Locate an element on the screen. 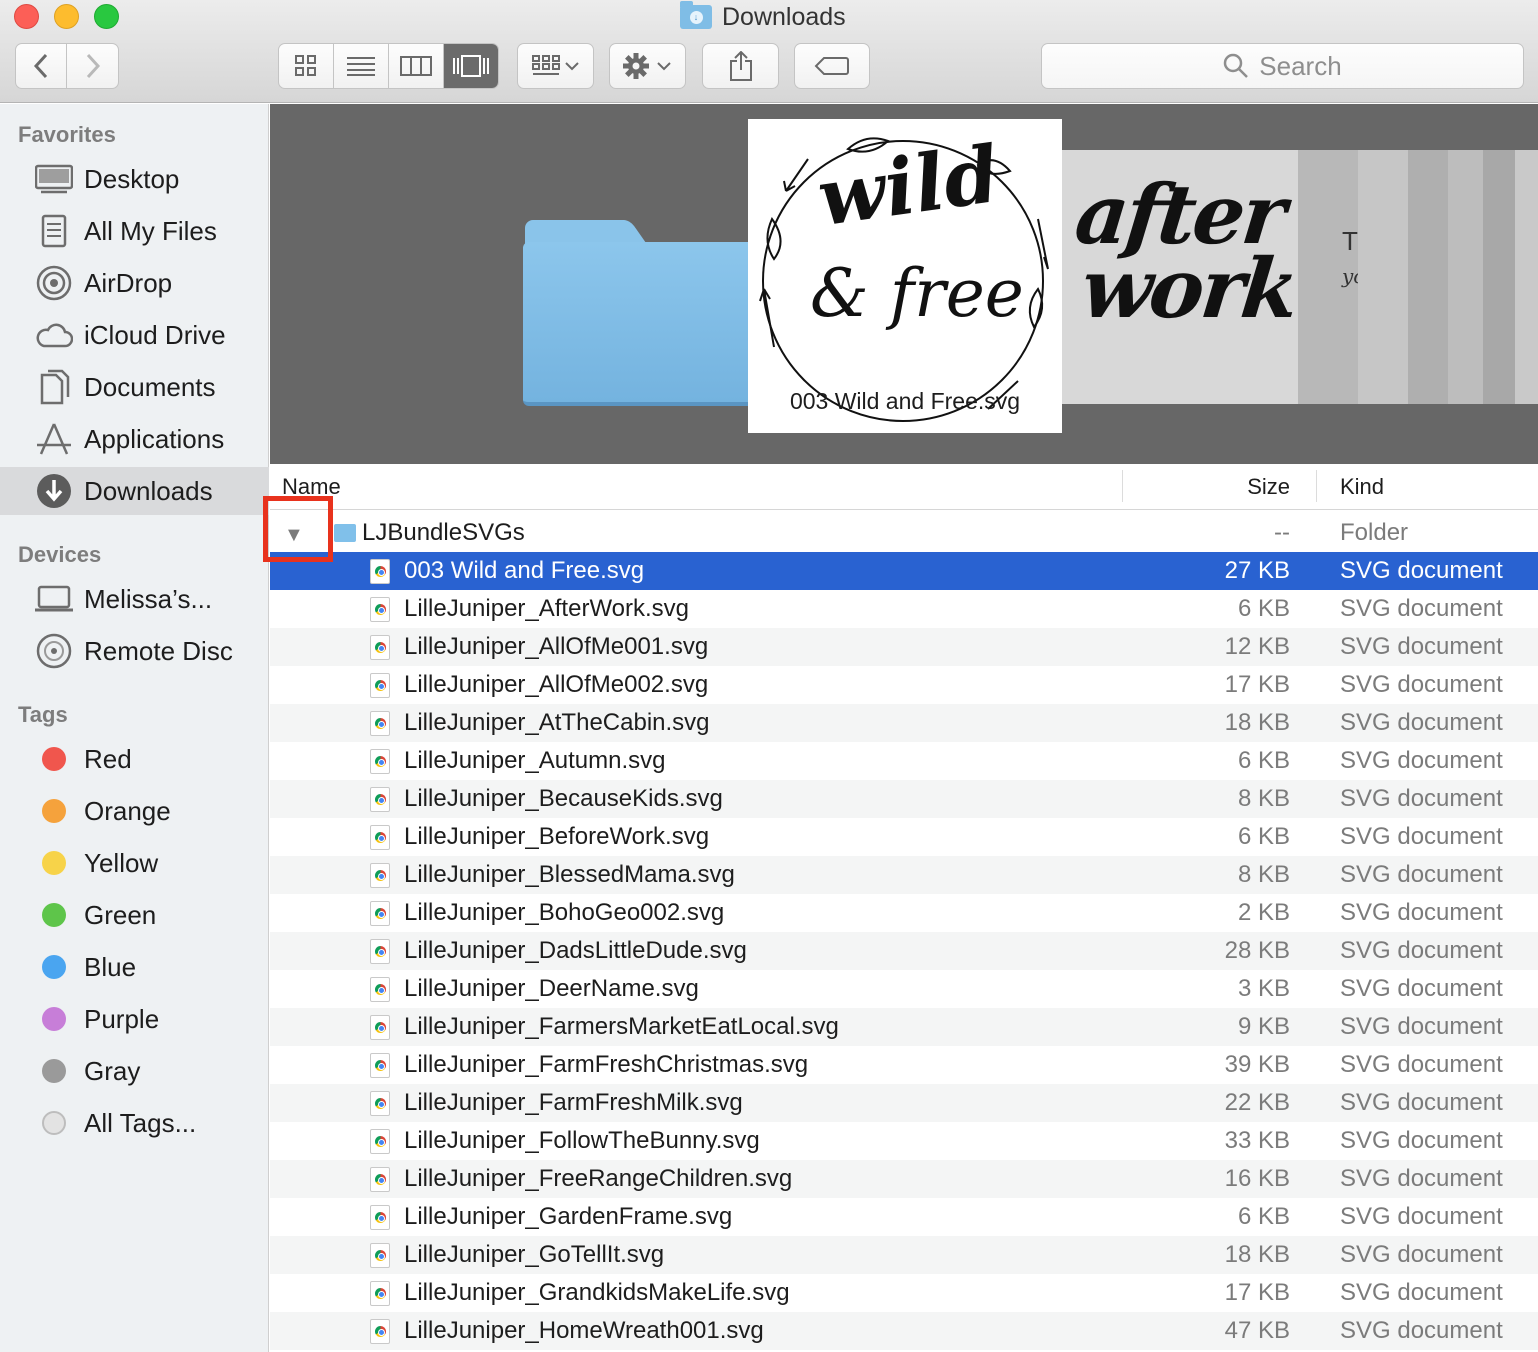 This screenshot has width=1538, height=1352. cover-flow-view-button is located at coordinates (471, 66).